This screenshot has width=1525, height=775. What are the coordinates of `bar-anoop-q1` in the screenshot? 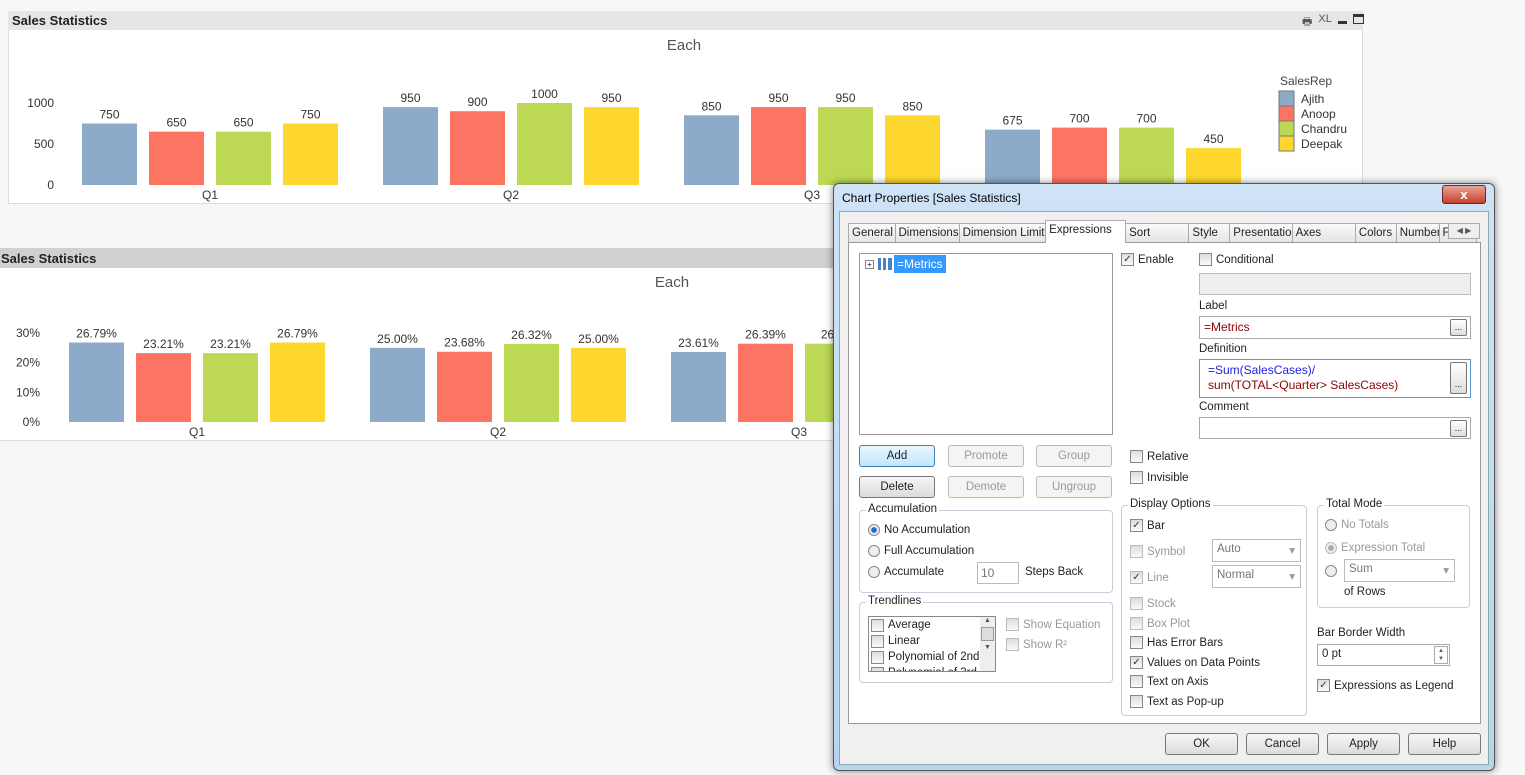 It's located at (163, 387).